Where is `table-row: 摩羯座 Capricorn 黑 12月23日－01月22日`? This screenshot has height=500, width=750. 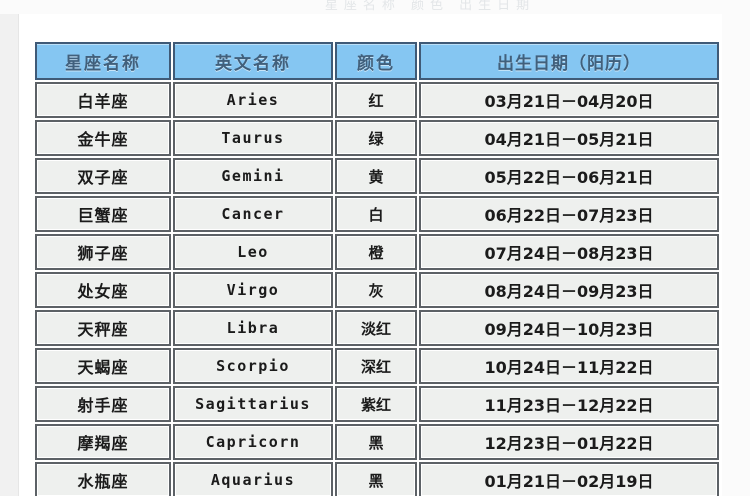
table-row: 摩羯座 Capricorn 黑 12月23日－01月22日 is located at coordinates (377, 442).